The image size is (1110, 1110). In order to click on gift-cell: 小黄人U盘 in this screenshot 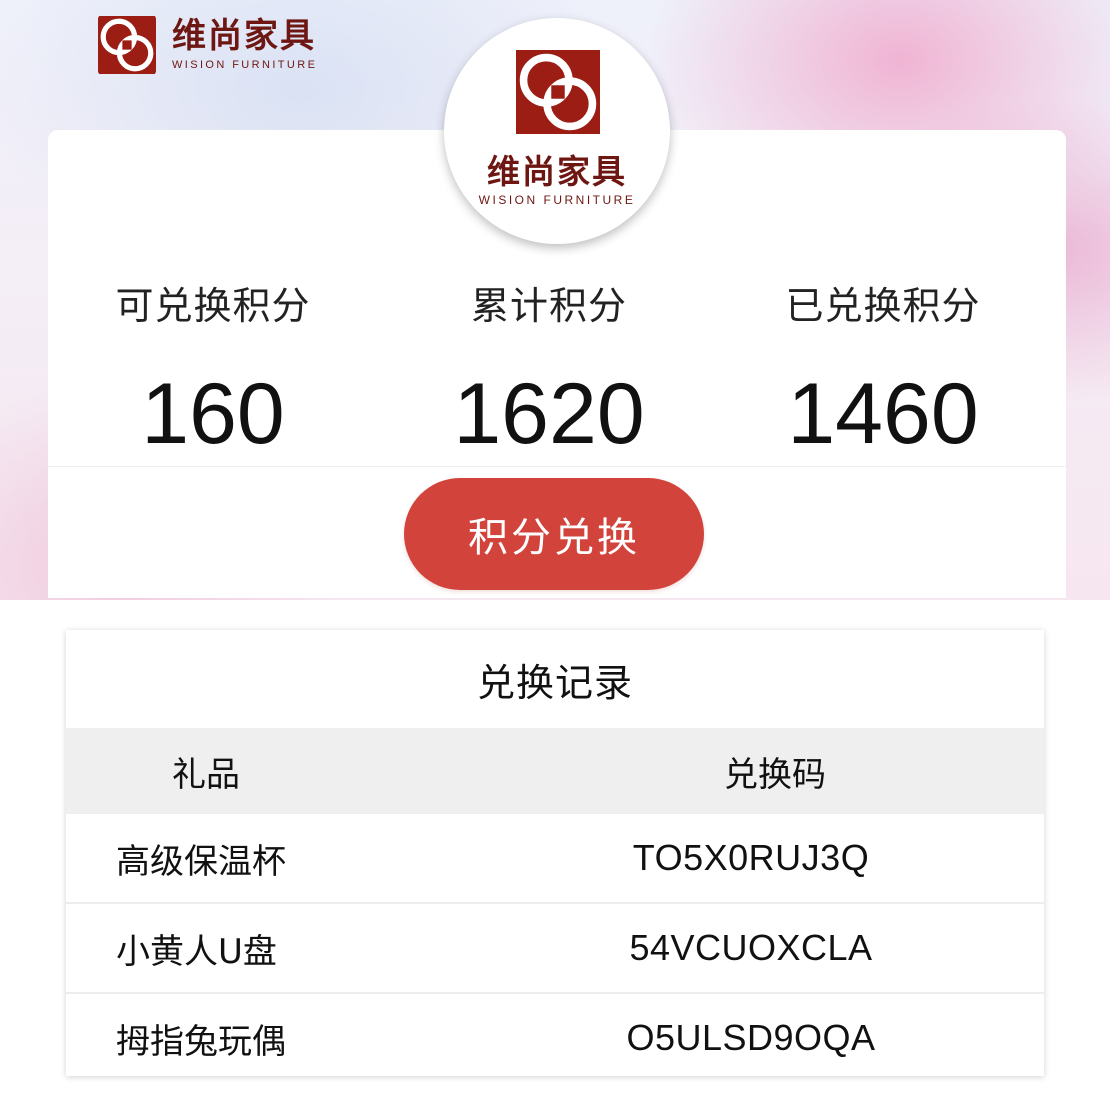, I will do `click(196, 951)`.